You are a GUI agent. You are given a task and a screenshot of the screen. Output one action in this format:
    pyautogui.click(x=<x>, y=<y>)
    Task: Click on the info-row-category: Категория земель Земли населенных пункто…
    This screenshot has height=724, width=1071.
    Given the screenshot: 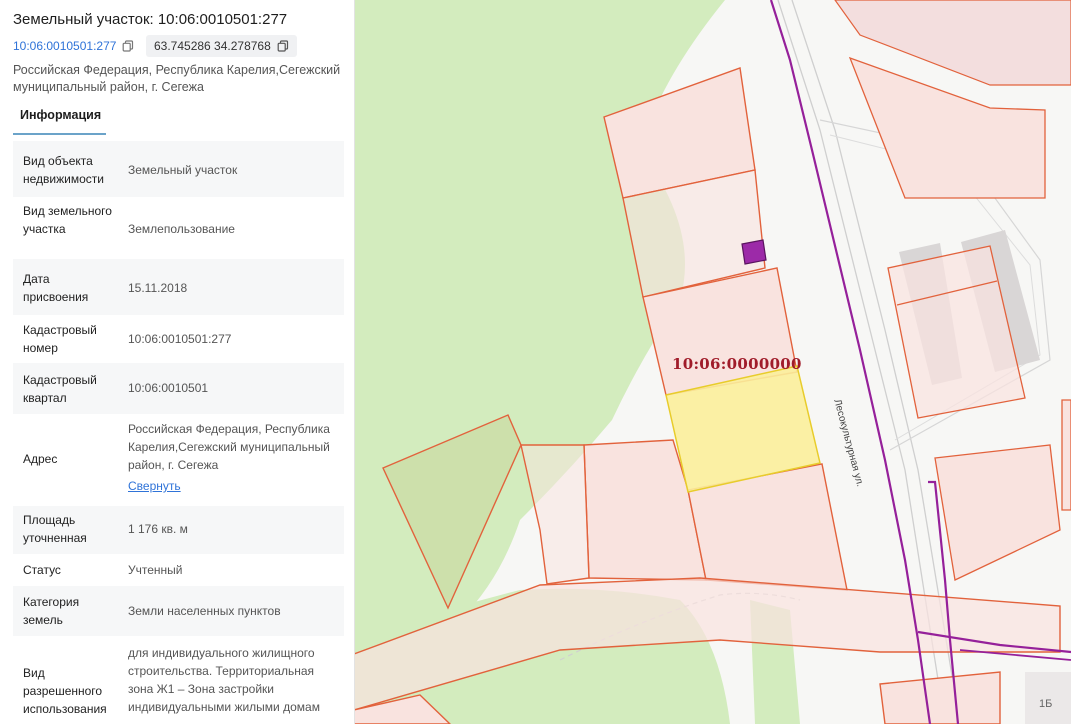 What is the action you would take?
    pyautogui.click(x=178, y=611)
    